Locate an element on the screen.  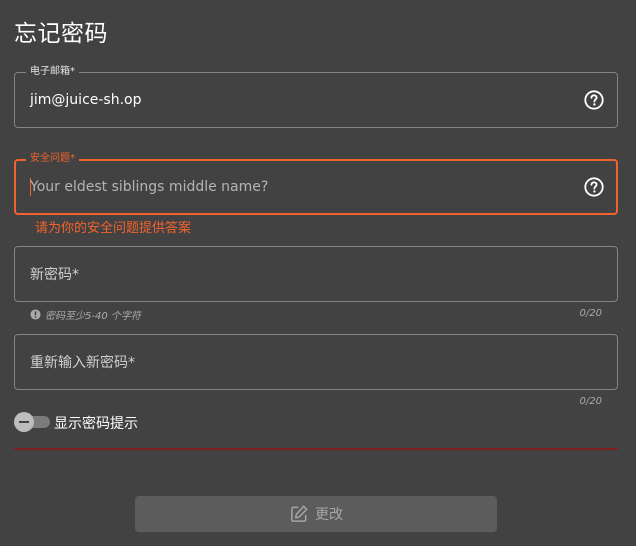
repeat-password-placeholder: 重新输入新密码* is located at coordinates (82, 363).